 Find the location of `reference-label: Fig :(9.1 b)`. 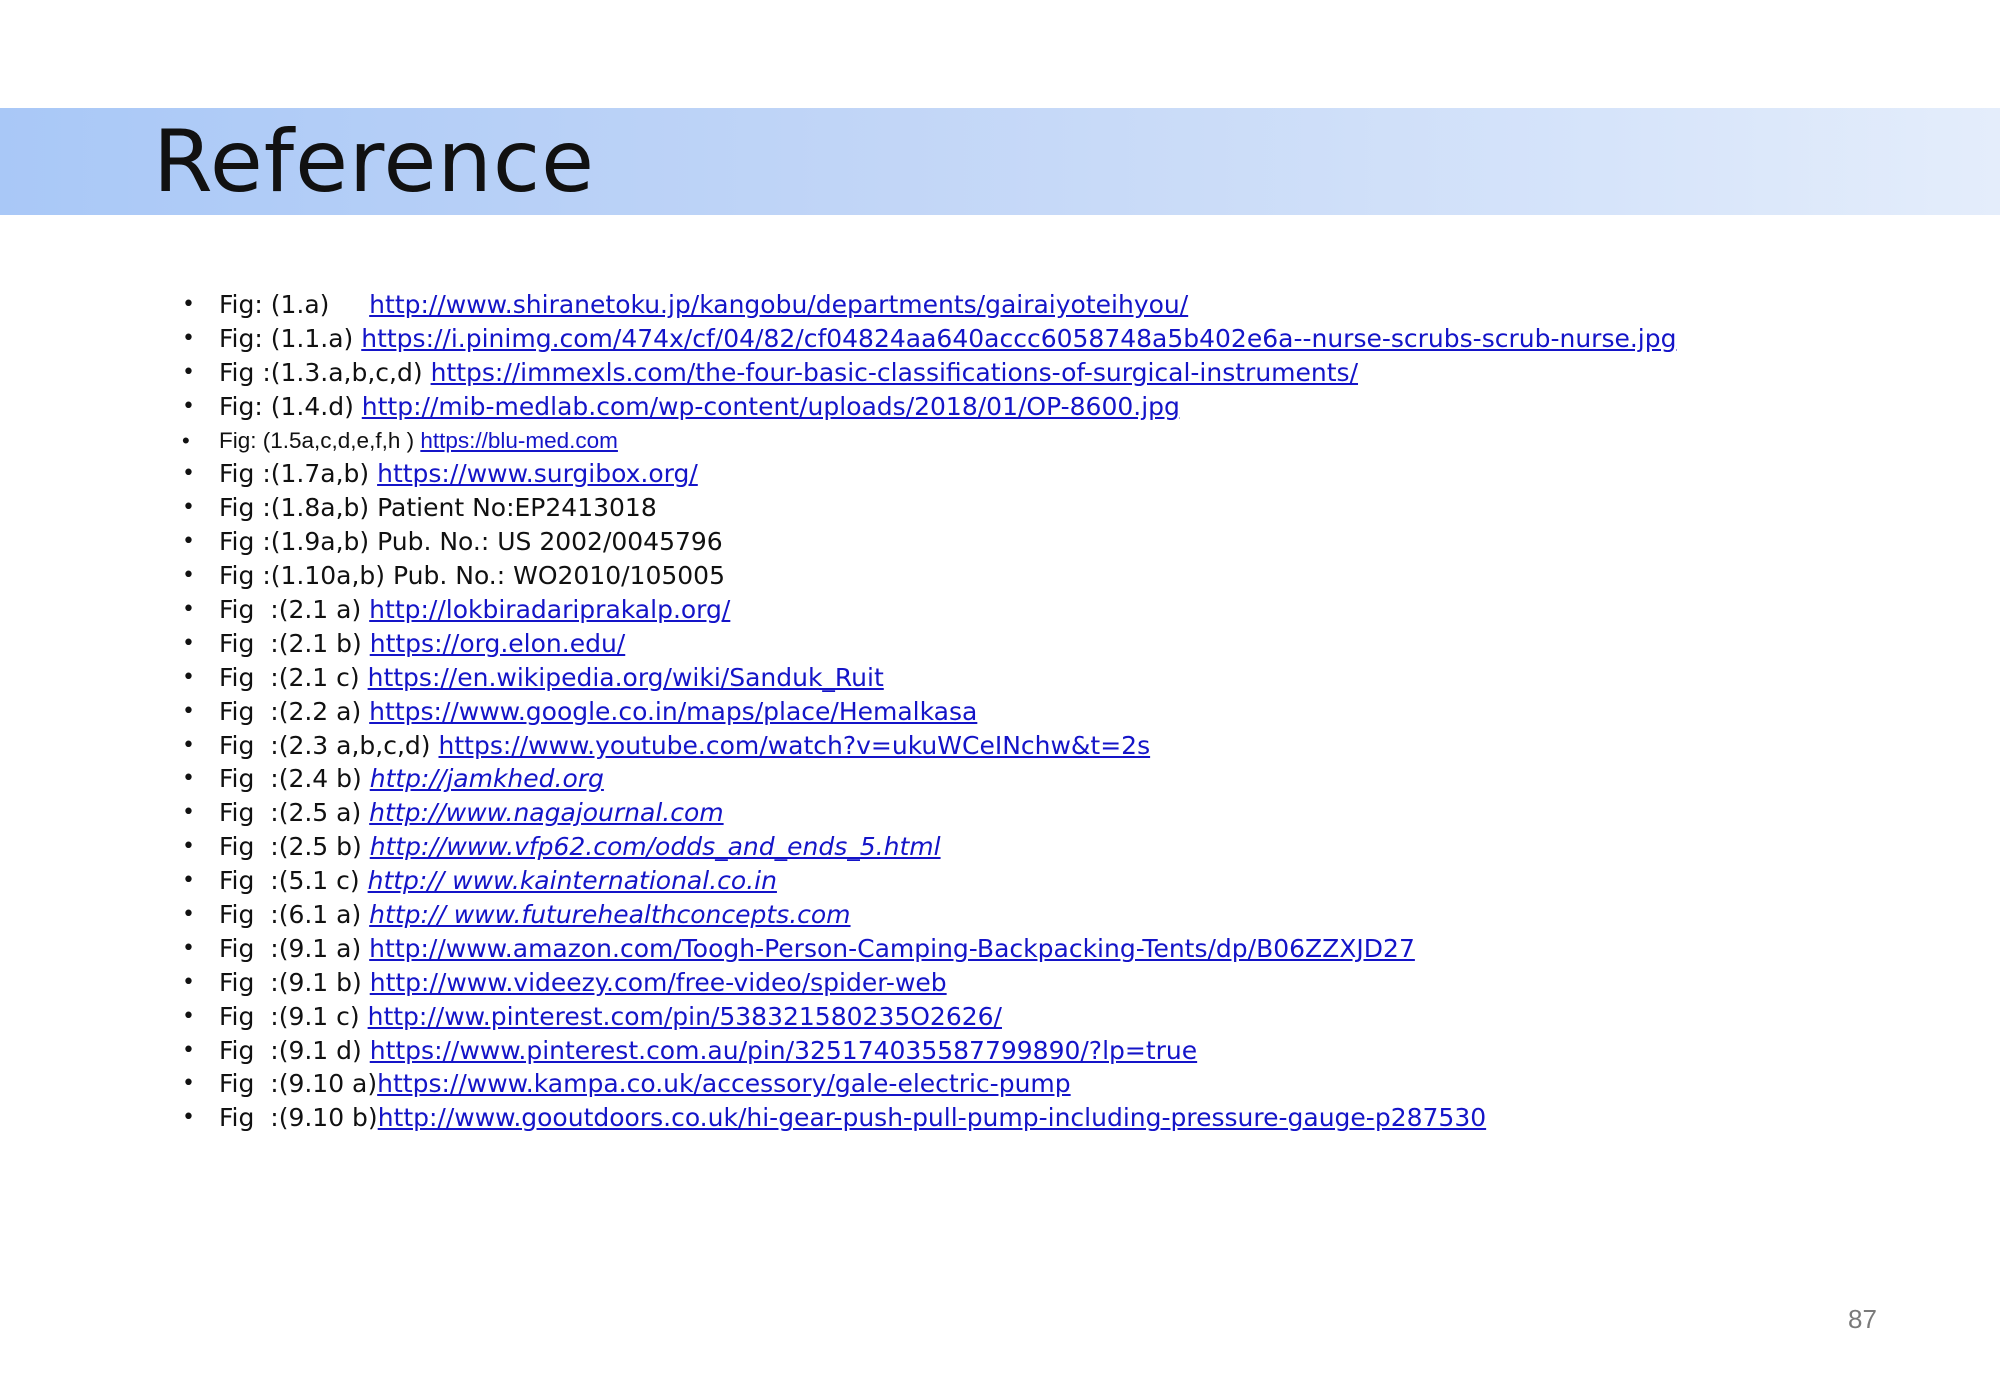

reference-label: Fig :(9.1 b) is located at coordinates (294, 982).